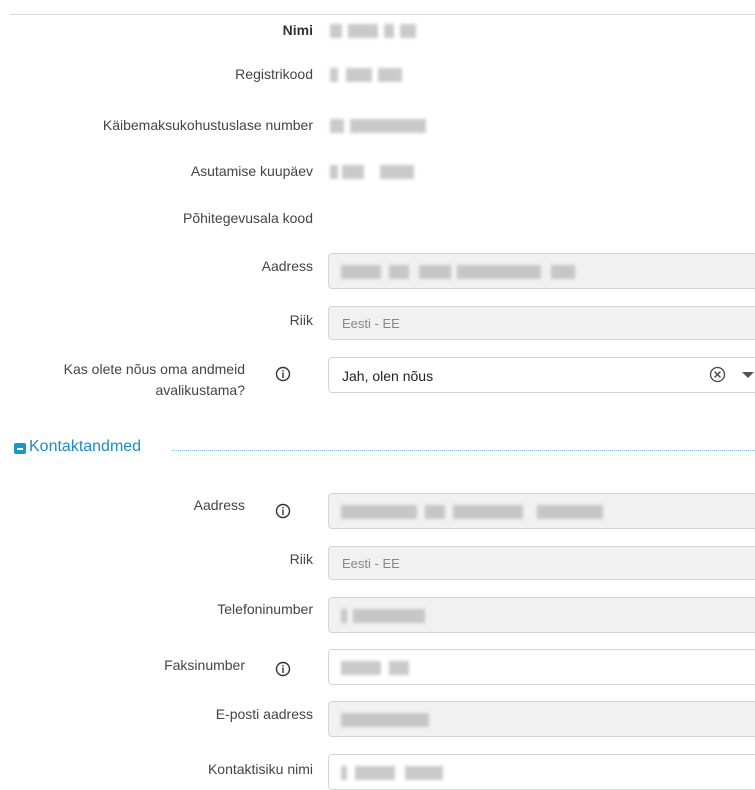 This screenshot has height=790, width=755. Describe the element at coordinates (541, 563) in the screenshot. I see `contact-country-field: Eesti - EE` at that location.